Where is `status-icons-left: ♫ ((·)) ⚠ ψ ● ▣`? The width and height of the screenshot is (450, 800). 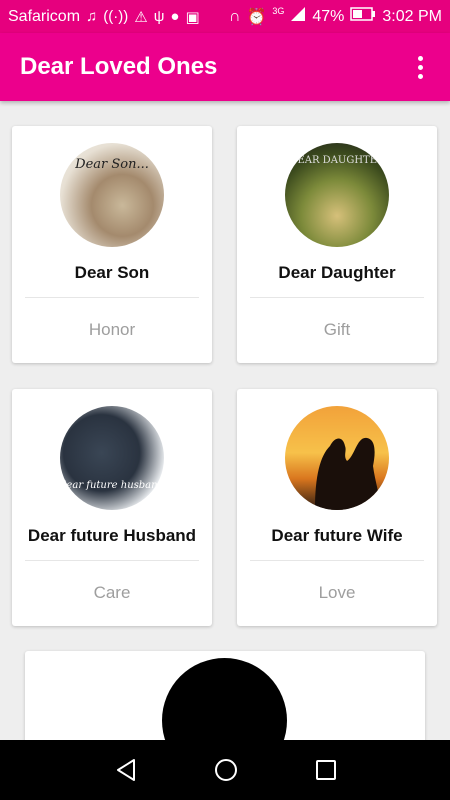
status-icons-left: ♫ ((·)) ⚠ ψ ● ▣ is located at coordinates (143, 17).